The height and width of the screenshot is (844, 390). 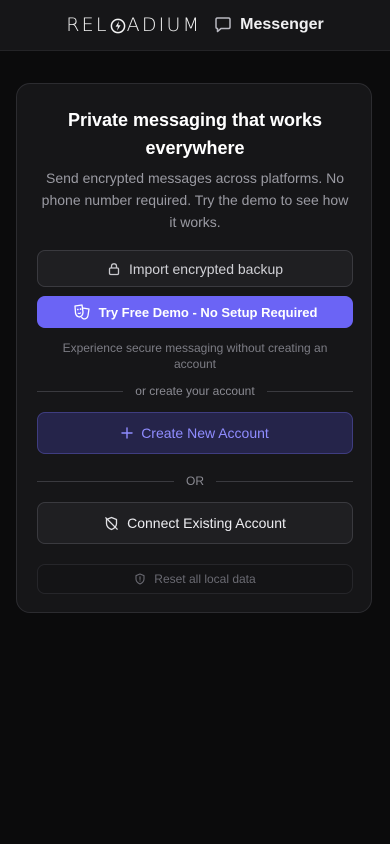 What do you see at coordinates (206, 523) in the screenshot?
I see `connect-account-label: Connect Existing Account` at bounding box center [206, 523].